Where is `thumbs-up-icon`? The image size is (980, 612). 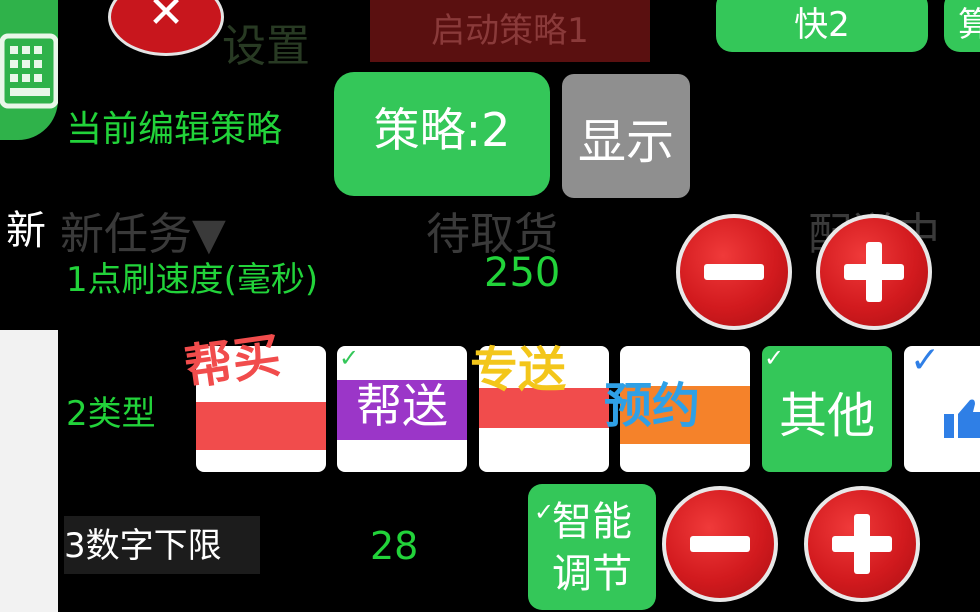
thumbs-up-icon is located at coordinates (962, 418).